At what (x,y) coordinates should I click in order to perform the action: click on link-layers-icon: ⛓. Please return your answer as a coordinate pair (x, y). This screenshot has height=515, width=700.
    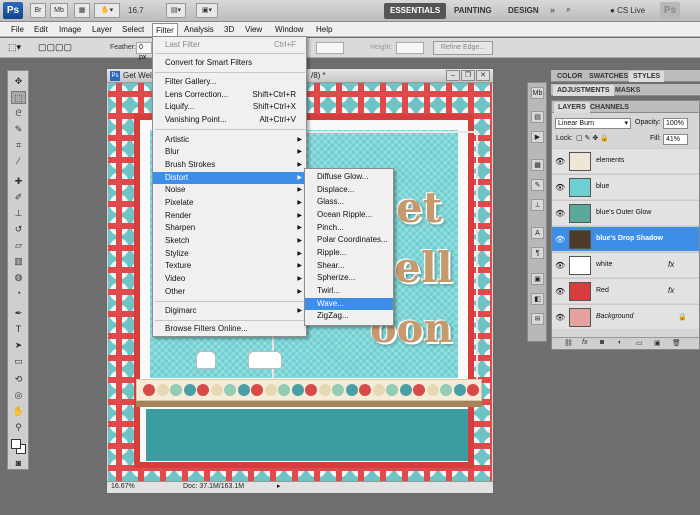
    Looking at the image, I should click on (568, 343).